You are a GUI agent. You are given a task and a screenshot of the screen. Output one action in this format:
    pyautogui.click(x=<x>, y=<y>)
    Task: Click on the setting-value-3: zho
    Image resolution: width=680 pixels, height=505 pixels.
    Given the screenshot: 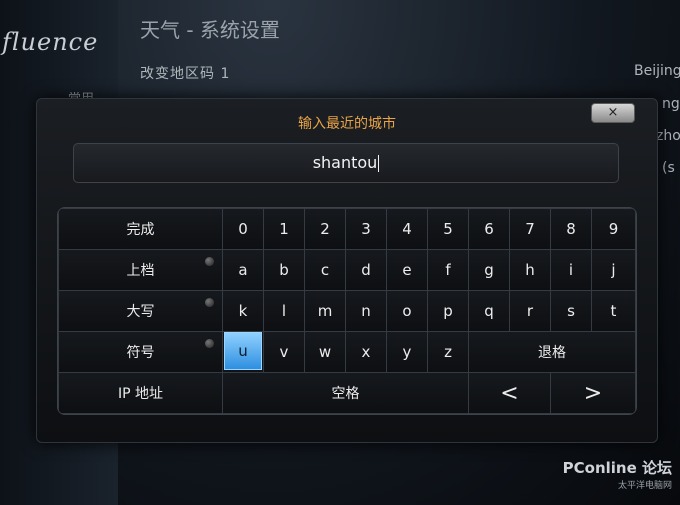 What is the action you would take?
    pyautogui.click(x=668, y=136)
    